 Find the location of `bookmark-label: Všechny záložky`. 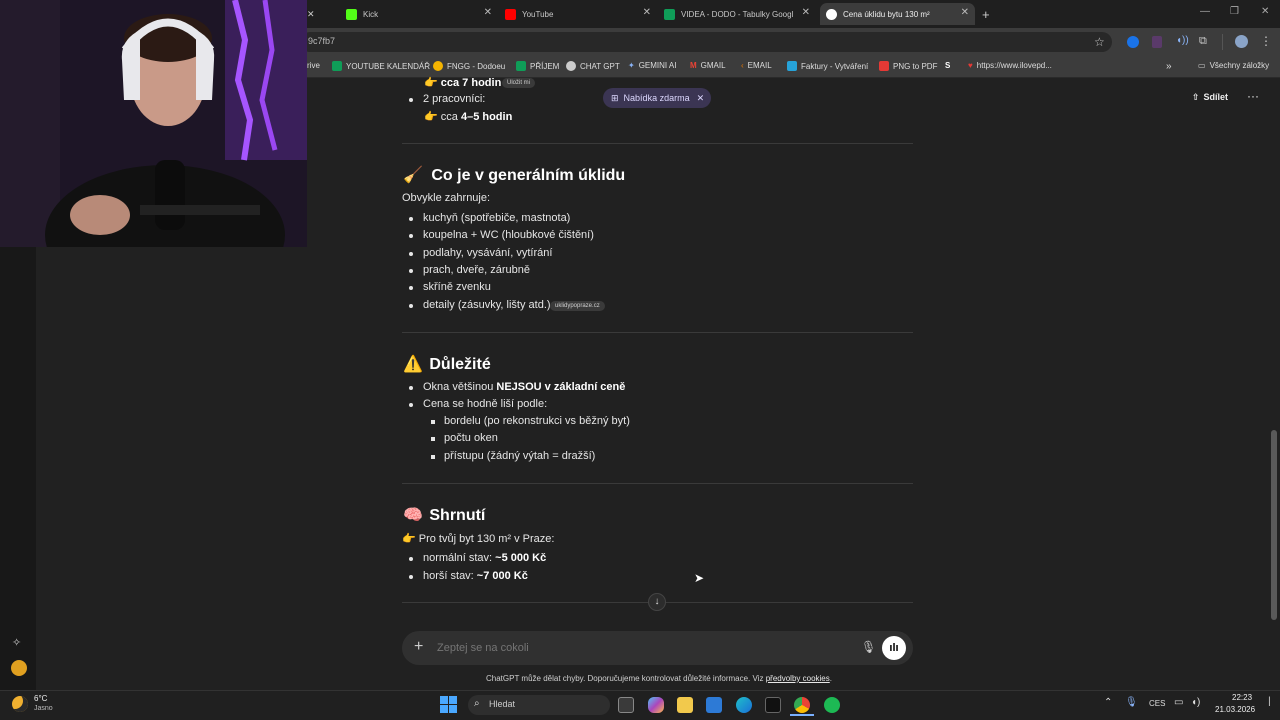

bookmark-label: Všechny záložky is located at coordinates (1239, 65).